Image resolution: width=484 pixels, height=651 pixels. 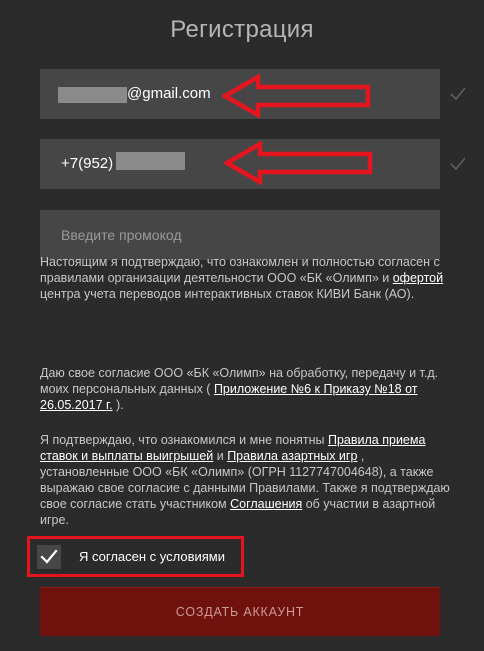 I want to click on offer-link: офертой, so click(x=418, y=278).